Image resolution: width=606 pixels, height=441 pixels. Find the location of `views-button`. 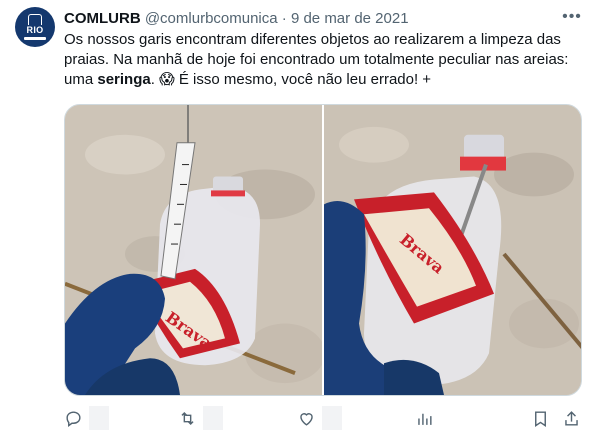

views-button is located at coordinates (424, 418).